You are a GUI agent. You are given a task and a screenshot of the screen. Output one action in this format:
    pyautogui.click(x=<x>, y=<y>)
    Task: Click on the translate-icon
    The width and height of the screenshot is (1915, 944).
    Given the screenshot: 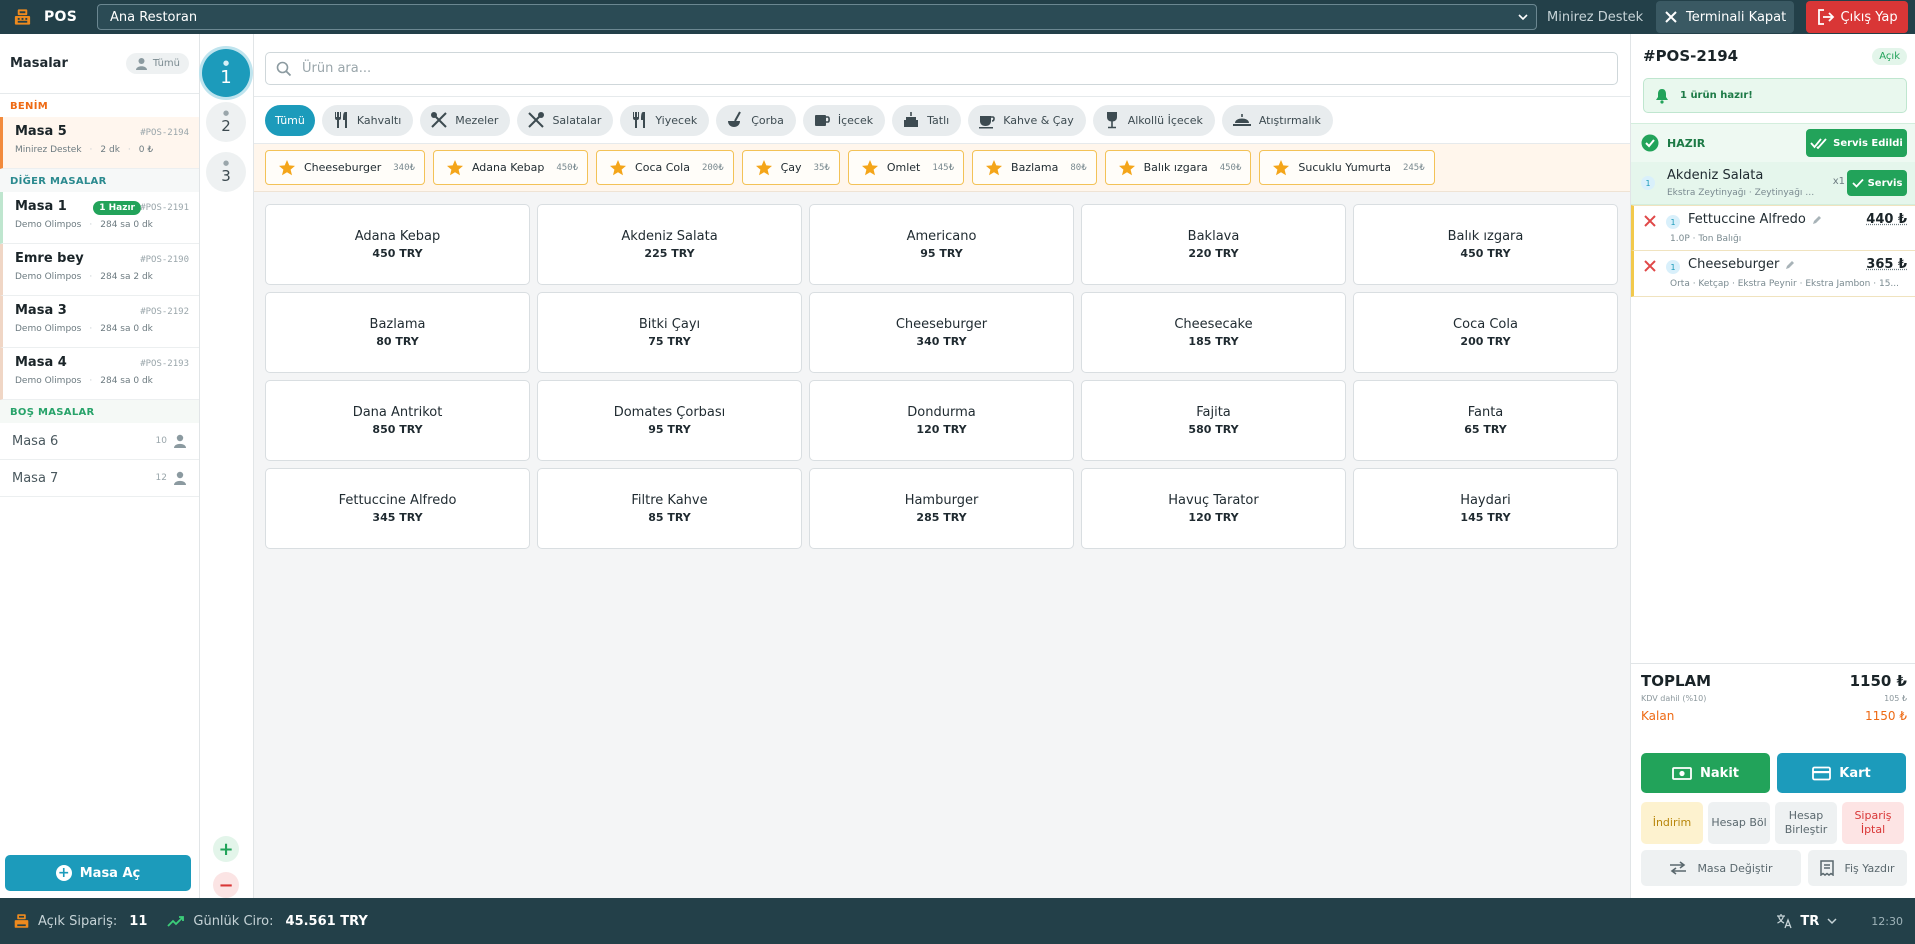 What is the action you would take?
    pyautogui.click(x=1785, y=921)
    